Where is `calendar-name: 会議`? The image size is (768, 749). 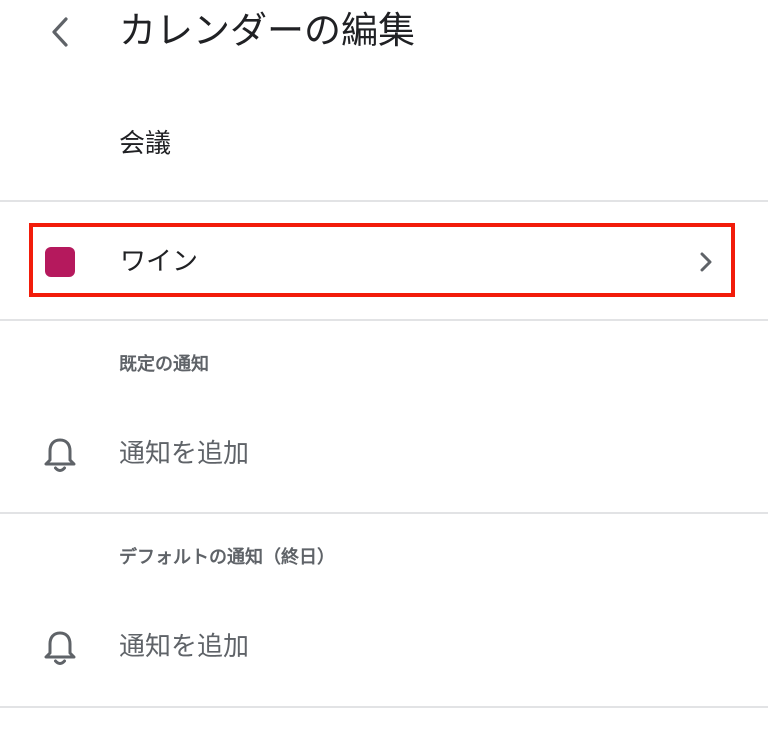 calendar-name: 会議 is located at coordinates (145, 144).